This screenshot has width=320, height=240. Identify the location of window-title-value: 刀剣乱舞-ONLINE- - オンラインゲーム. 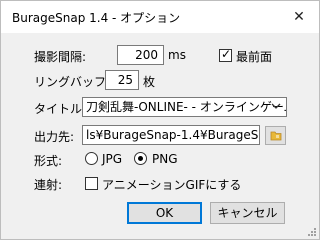
(186, 107).